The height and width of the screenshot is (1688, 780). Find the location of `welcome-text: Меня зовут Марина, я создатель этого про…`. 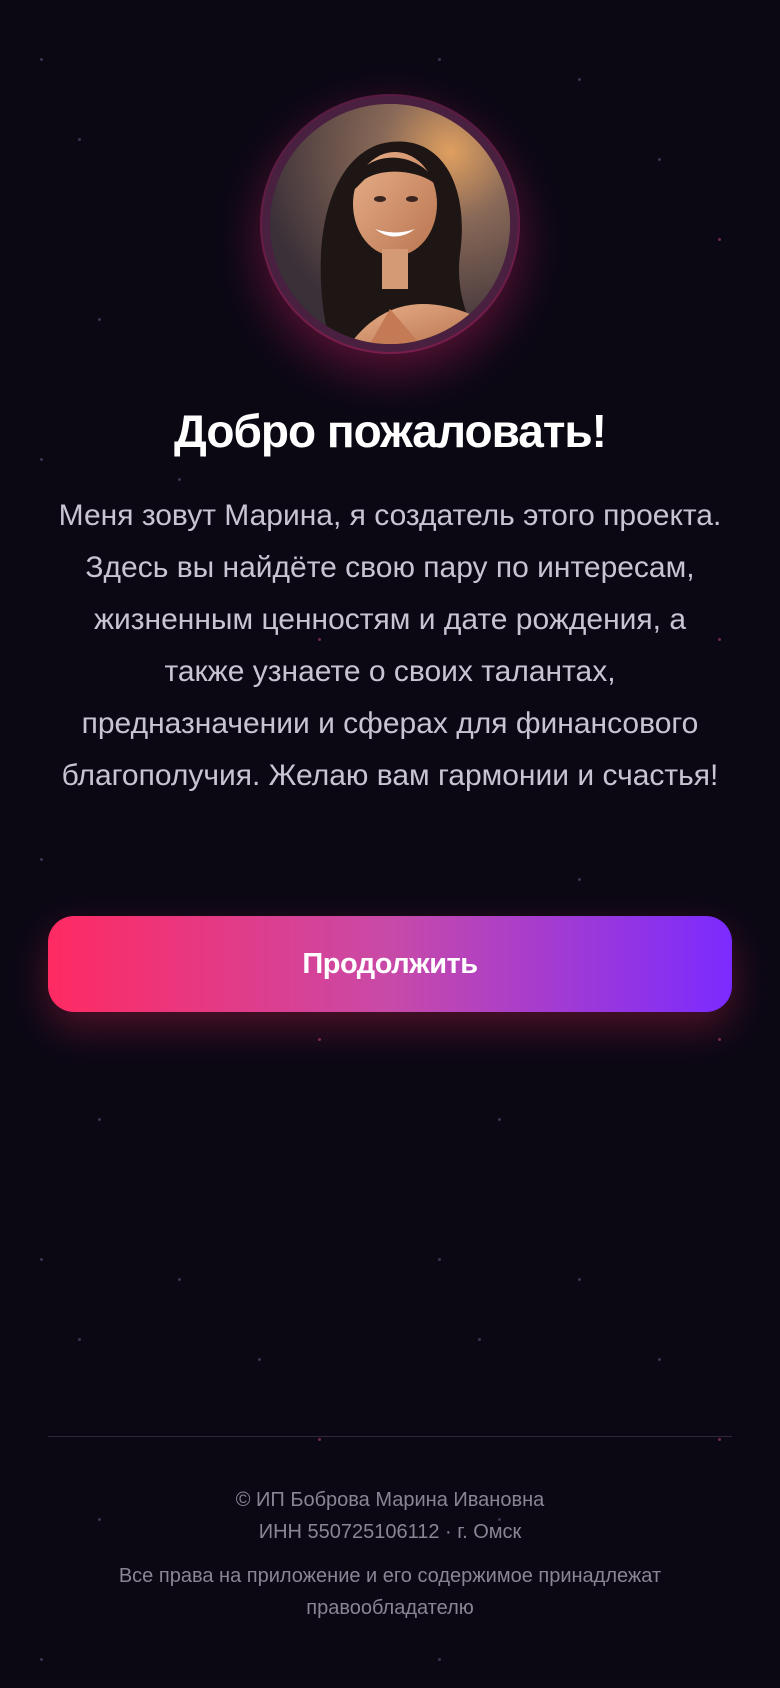

welcome-text: Меня зовут Марина, я создатель этого про… is located at coordinates (390, 645).